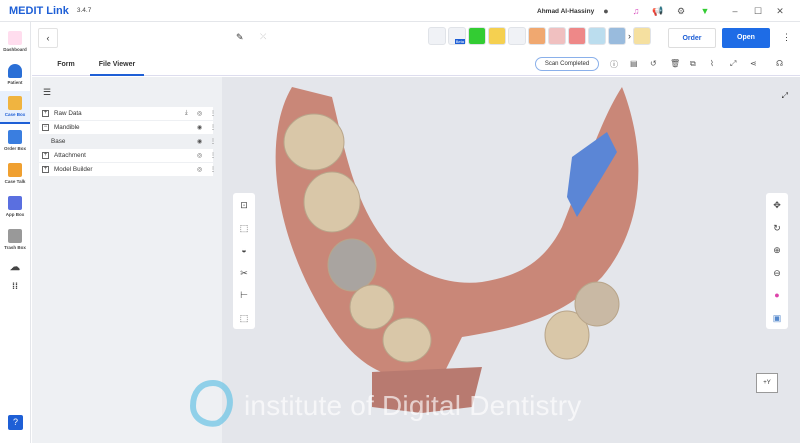  What do you see at coordinates (733, 64) in the screenshot?
I see `expand-icon: ⤢` at bounding box center [733, 64].